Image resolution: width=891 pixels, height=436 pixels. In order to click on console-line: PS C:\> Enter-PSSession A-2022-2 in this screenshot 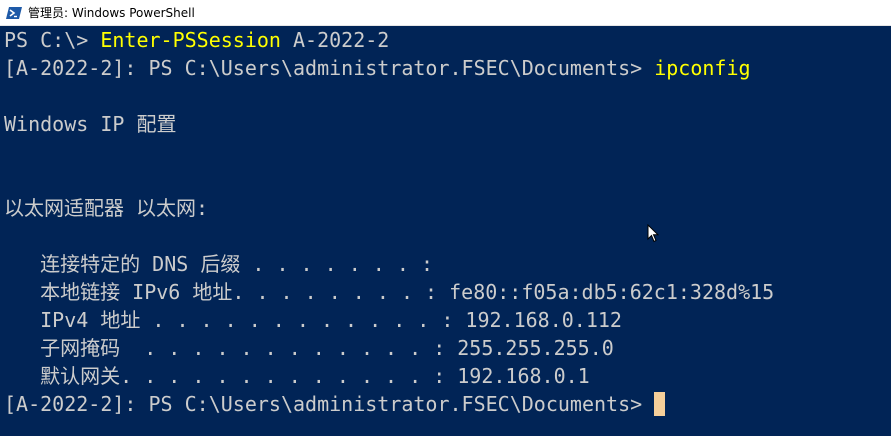, I will do `click(447, 40)`.